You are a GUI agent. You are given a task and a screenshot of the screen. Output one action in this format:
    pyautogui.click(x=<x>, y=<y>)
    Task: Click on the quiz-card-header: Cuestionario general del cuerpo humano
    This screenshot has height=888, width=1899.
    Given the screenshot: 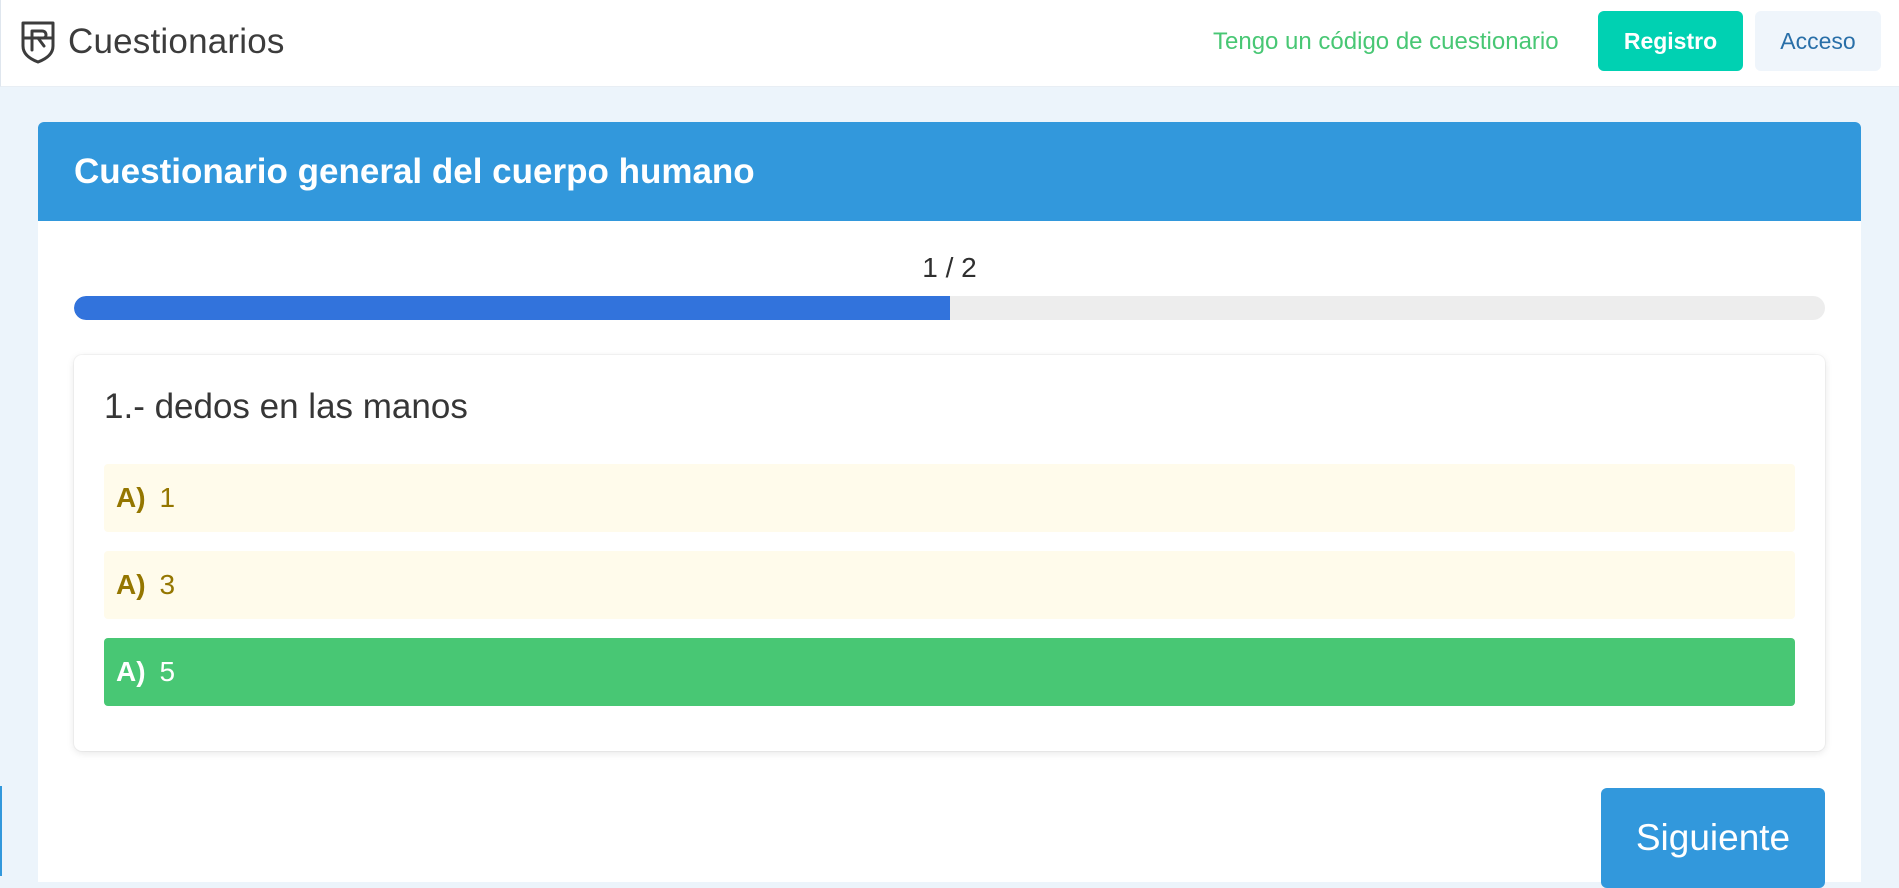 What is the action you would take?
    pyautogui.click(x=949, y=171)
    